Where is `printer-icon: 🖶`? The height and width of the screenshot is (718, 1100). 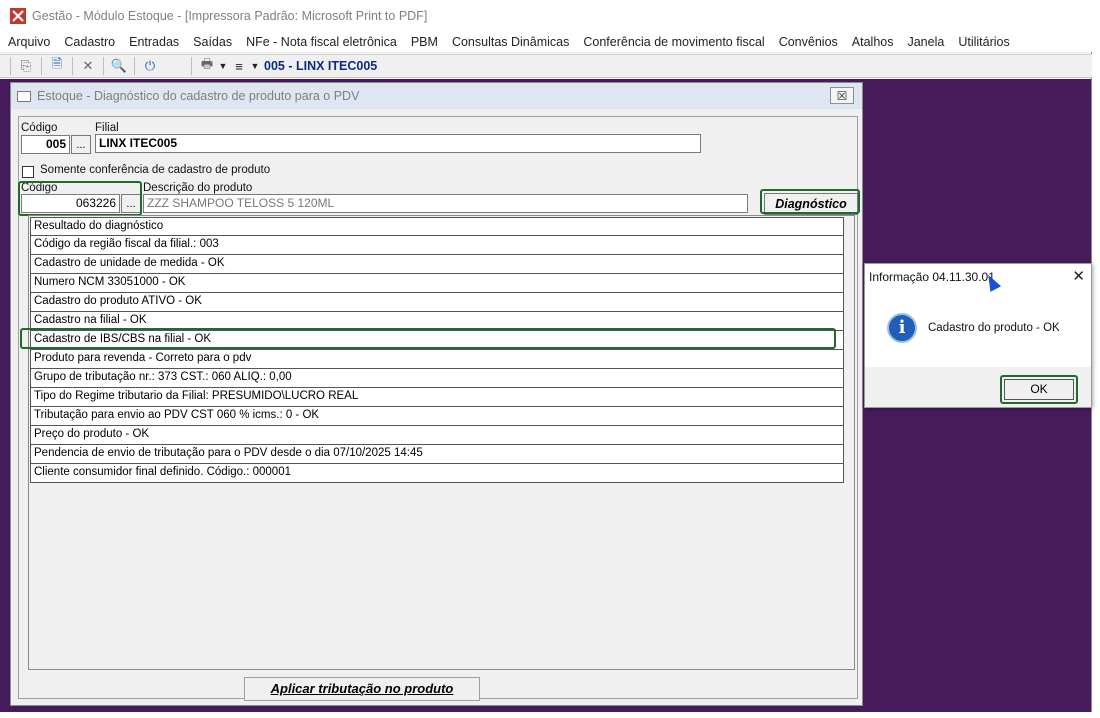
printer-icon: 🖶 is located at coordinates (207, 66).